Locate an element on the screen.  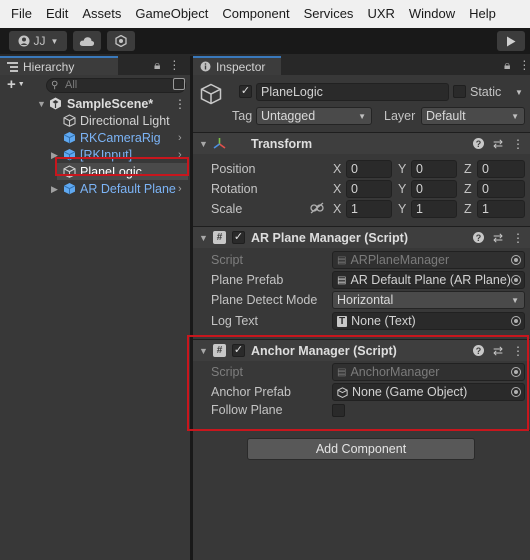
hierarchy-item-directional-light: Directional Light is located at coordinates (95, 120).